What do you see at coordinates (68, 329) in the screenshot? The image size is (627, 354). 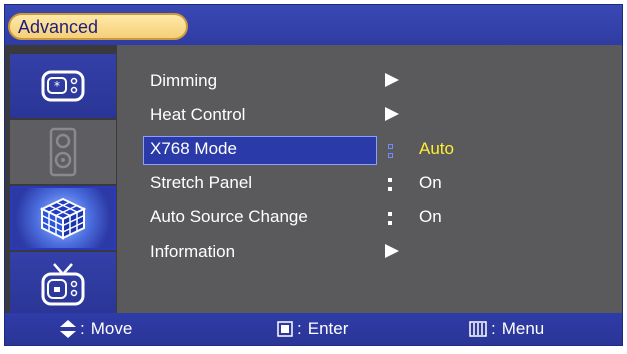 I see `up-down-arrows-icon` at bounding box center [68, 329].